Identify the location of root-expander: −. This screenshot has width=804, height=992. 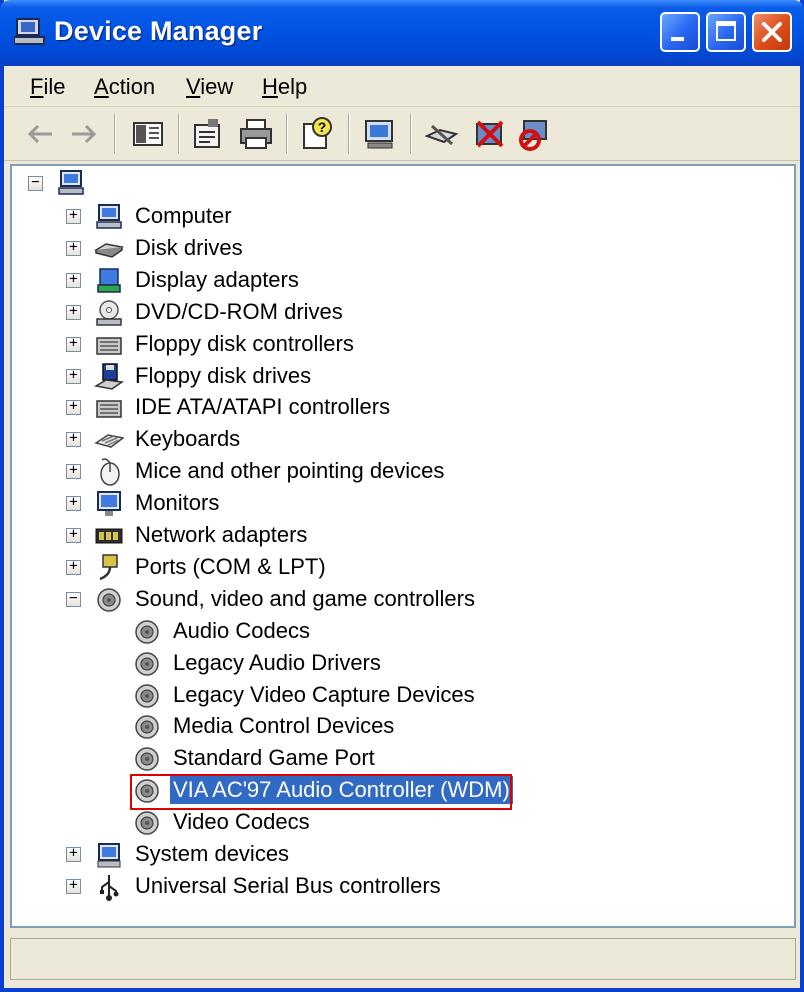
(35, 183).